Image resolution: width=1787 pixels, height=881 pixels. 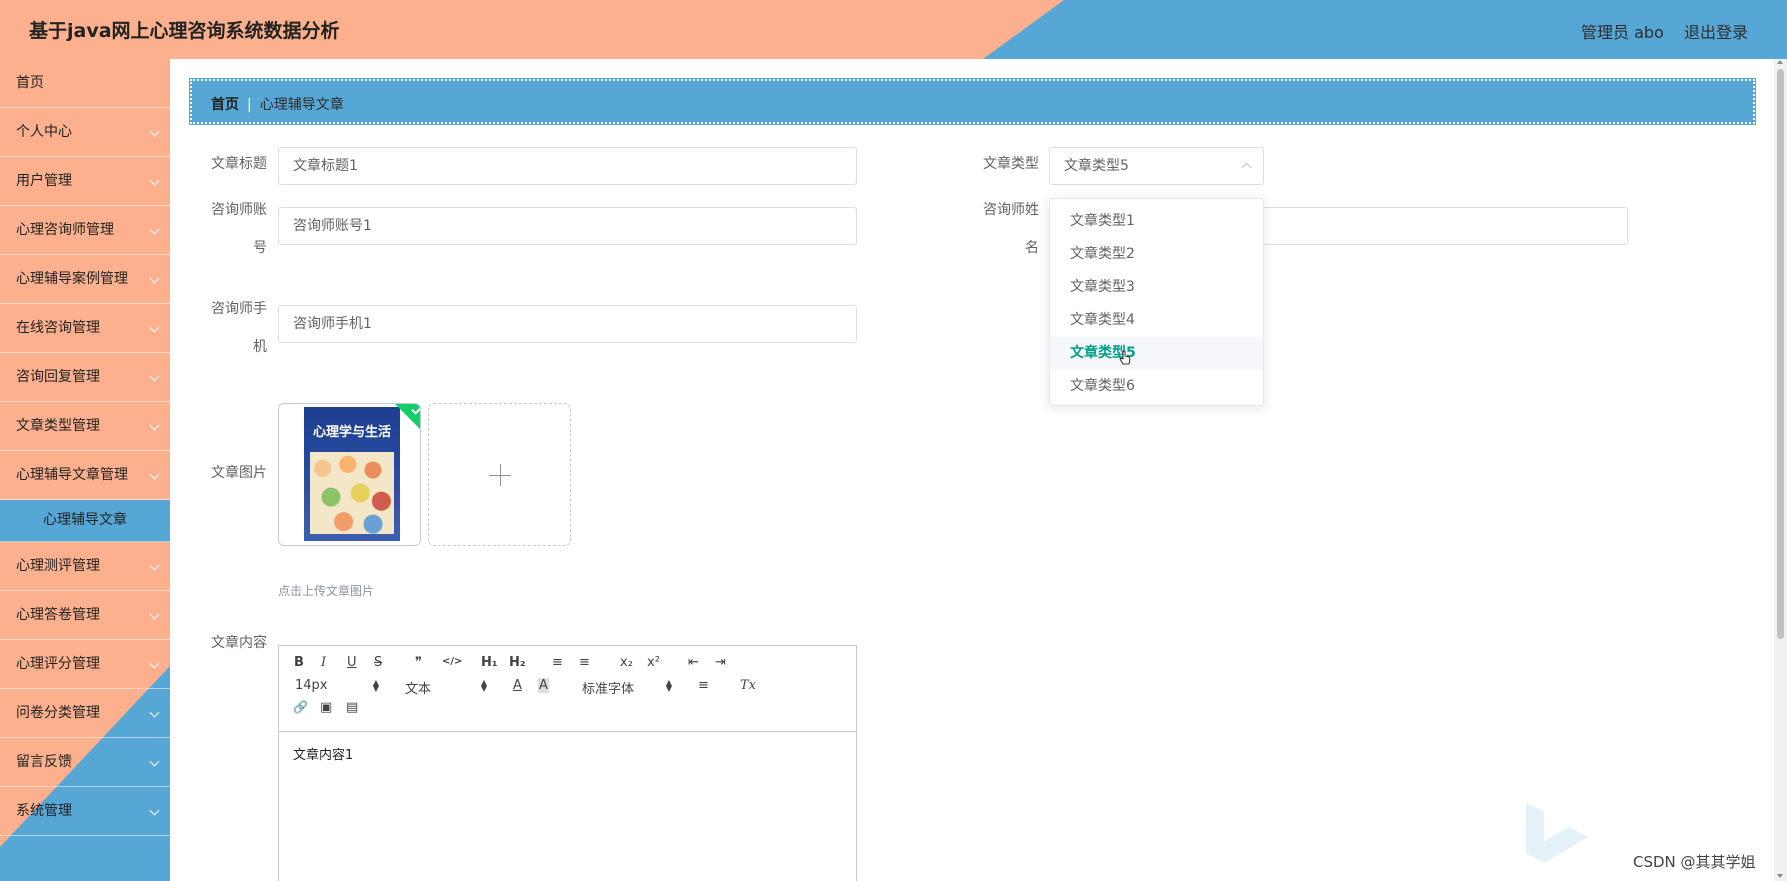 What do you see at coordinates (653, 662) in the screenshot?
I see `superscript-button: x²` at bounding box center [653, 662].